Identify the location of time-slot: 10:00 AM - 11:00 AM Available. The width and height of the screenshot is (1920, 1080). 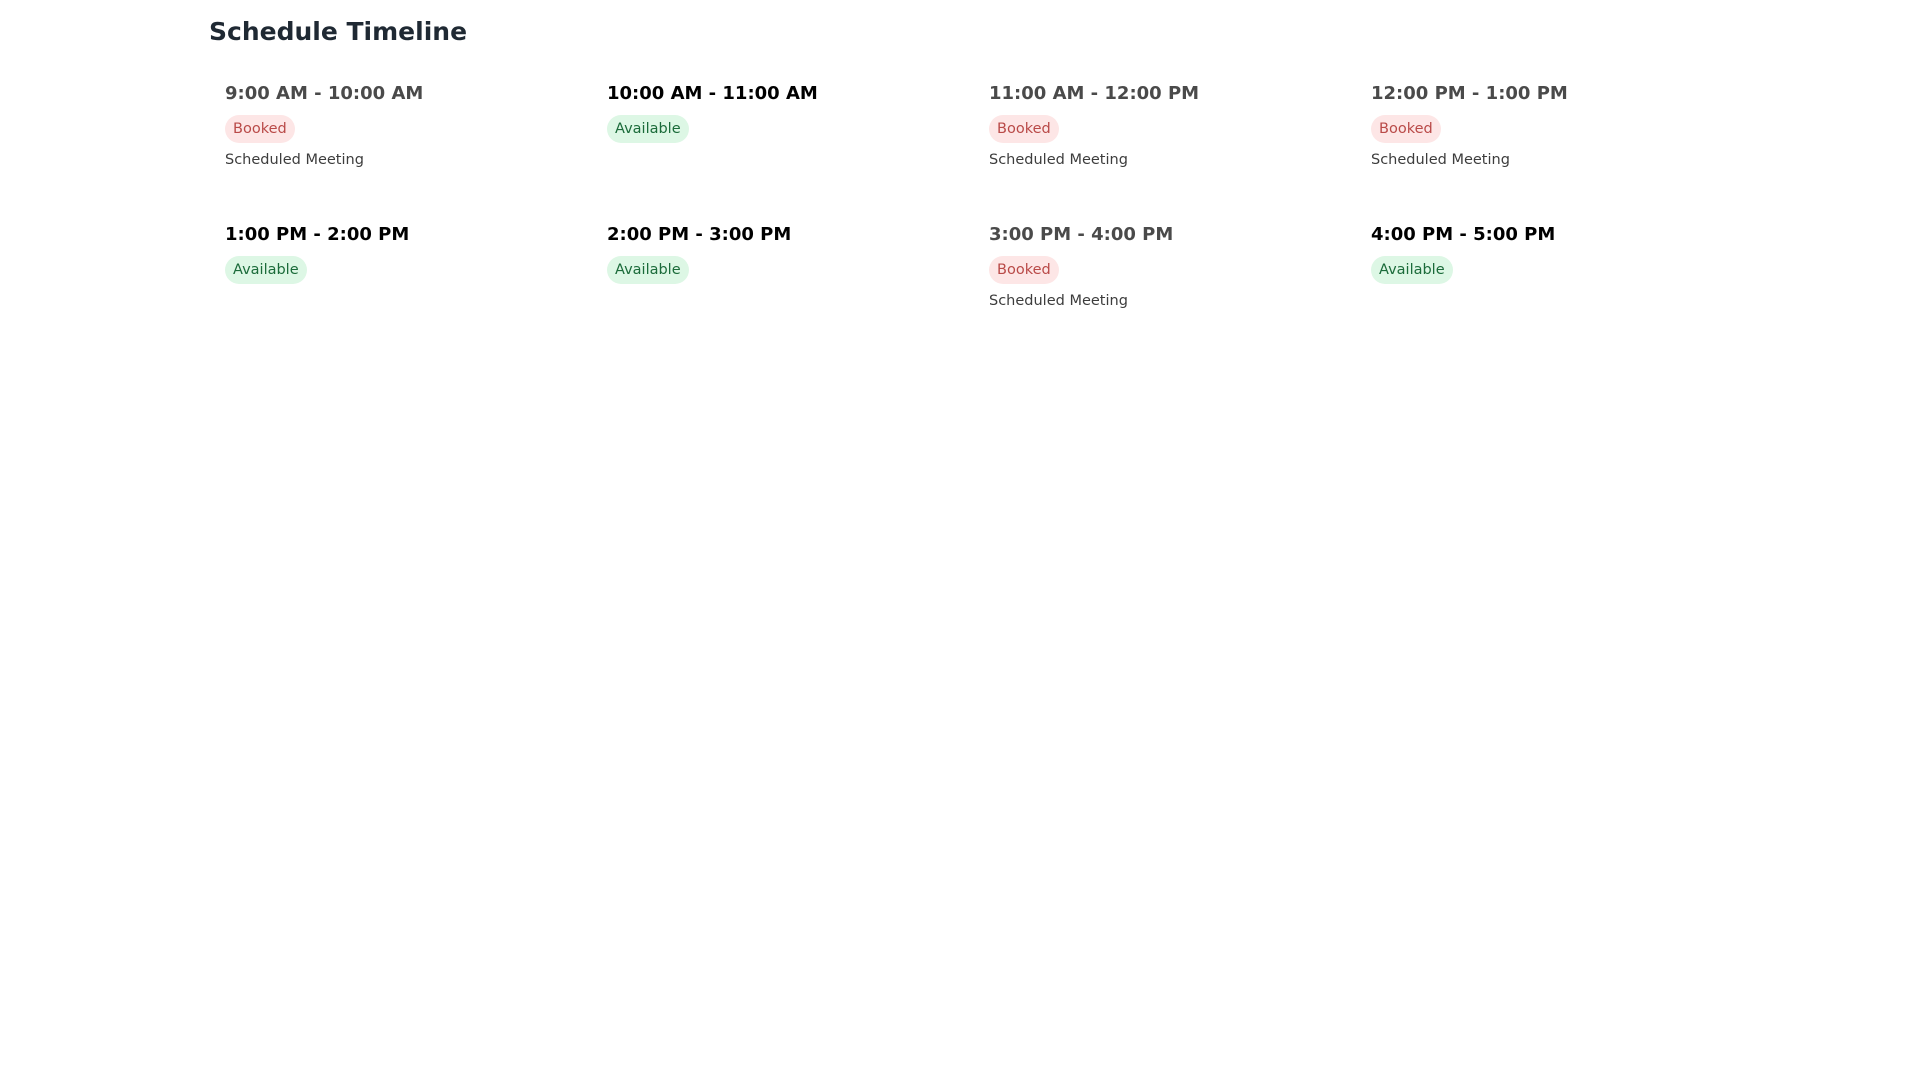
(798, 150).